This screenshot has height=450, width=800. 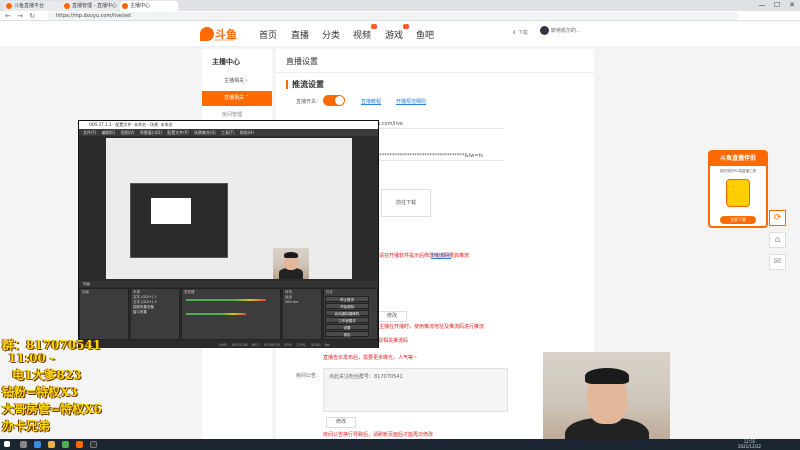 I want to click on nav-video: 视频, so click(x=362, y=34).